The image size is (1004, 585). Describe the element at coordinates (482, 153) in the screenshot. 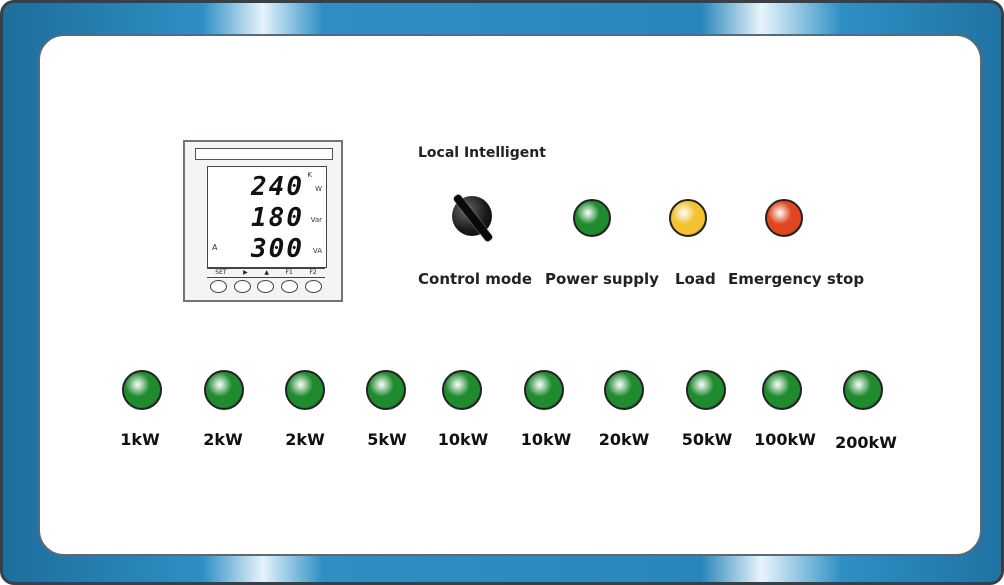

I see `control-mode-caption: Local Intelligent` at that location.